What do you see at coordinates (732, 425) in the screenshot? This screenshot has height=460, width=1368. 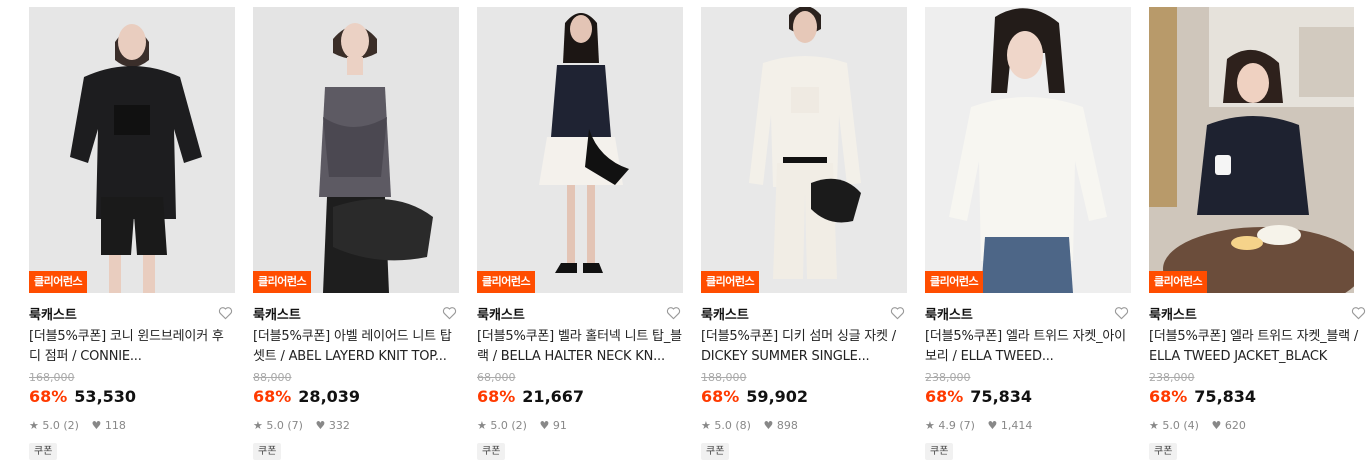 I see `rating: 5.0 (8)` at bounding box center [732, 425].